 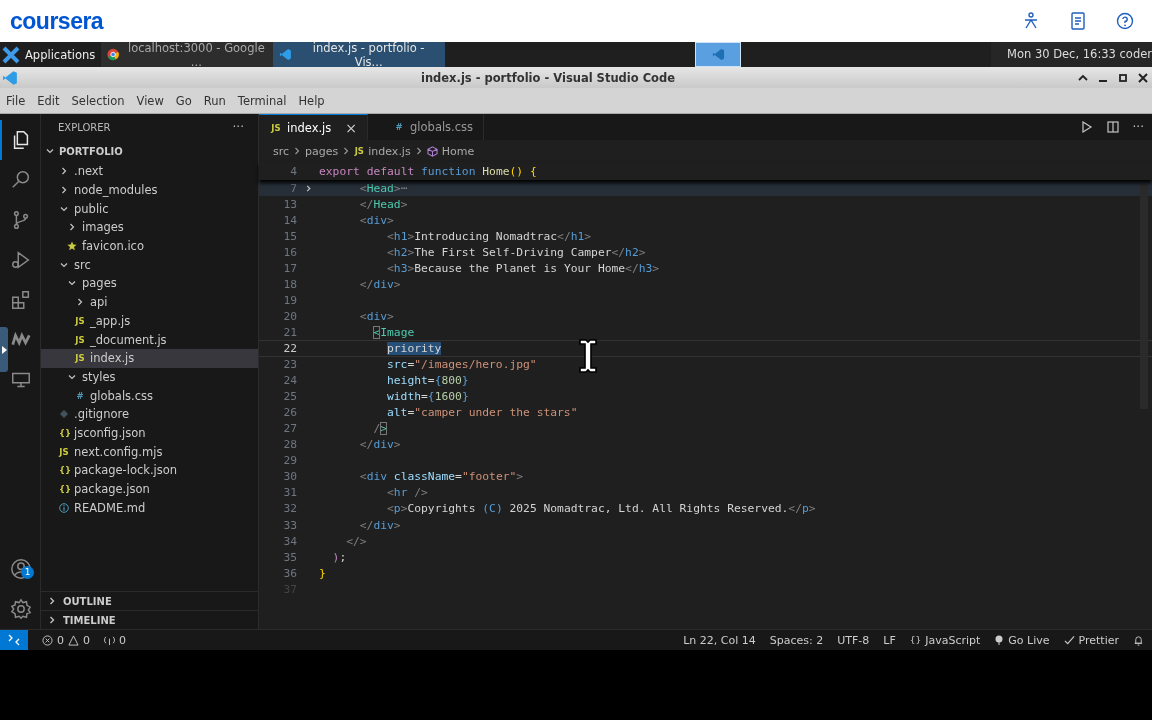 I want to click on check-icon, so click(x=1069, y=640).